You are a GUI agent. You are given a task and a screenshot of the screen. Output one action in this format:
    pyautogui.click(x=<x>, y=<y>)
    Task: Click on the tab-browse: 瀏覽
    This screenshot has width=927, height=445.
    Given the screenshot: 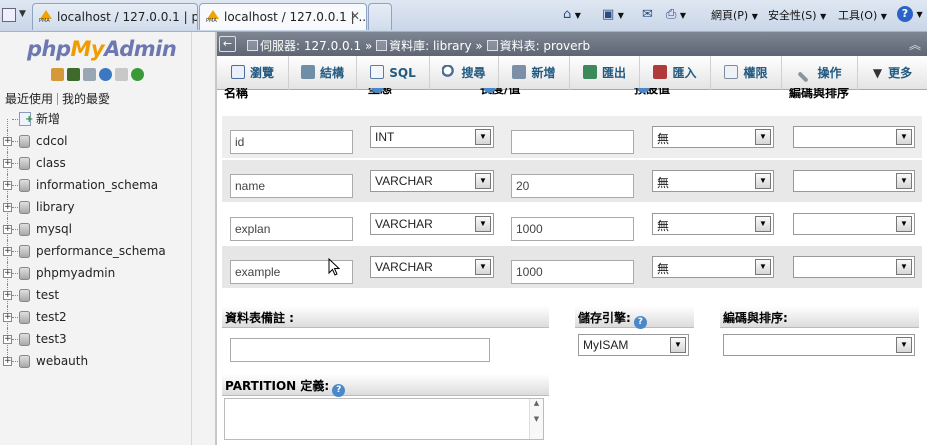 What is the action you would take?
    pyautogui.click(x=253, y=73)
    